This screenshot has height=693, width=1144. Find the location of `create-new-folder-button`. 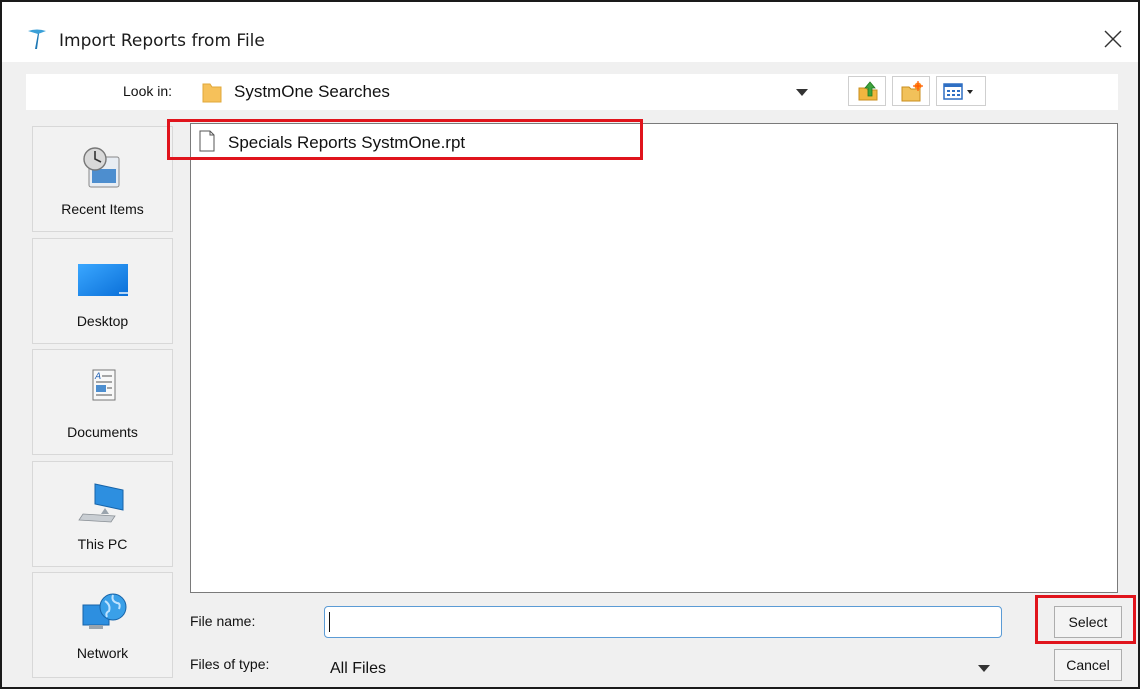

create-new-folder-button is located at coordinates (911, 91).